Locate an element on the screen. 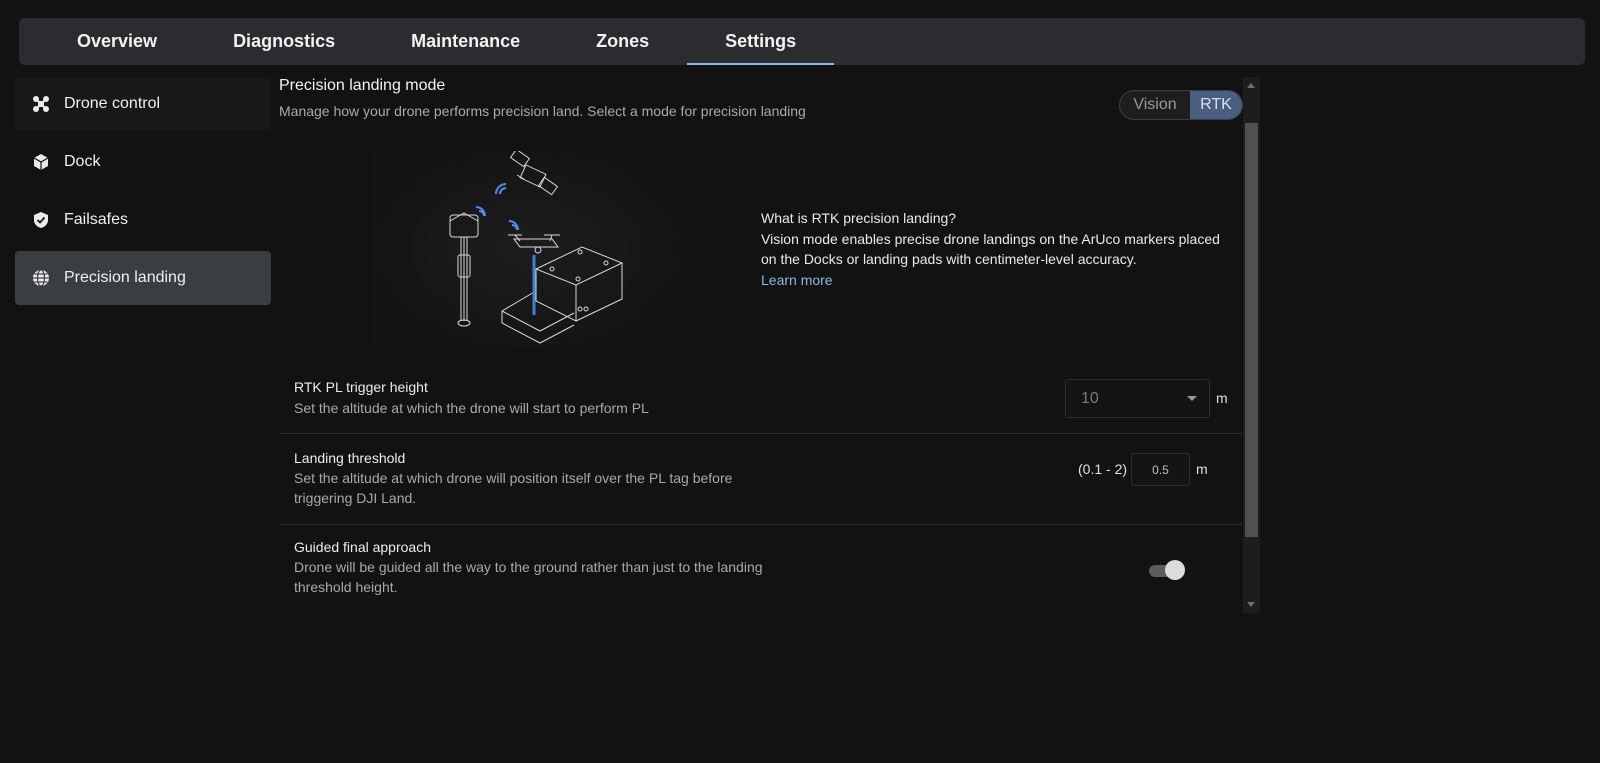 Image resolution: width=1600 pixels, height=763 pixels. mode-option-rtk: RTK is located at coordinates (1216, 105).